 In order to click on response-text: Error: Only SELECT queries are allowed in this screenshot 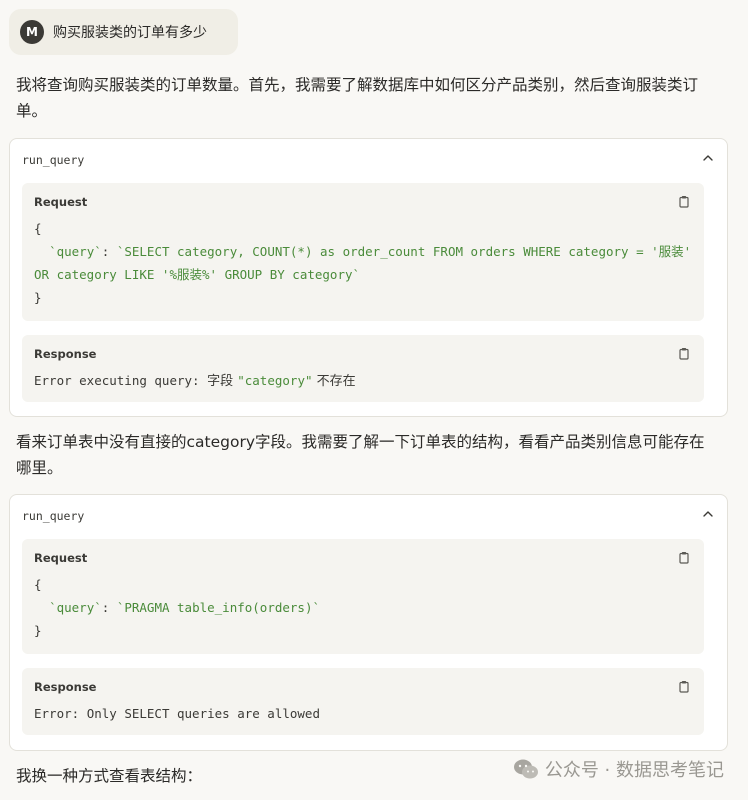, I will do `click(177, 713)`.